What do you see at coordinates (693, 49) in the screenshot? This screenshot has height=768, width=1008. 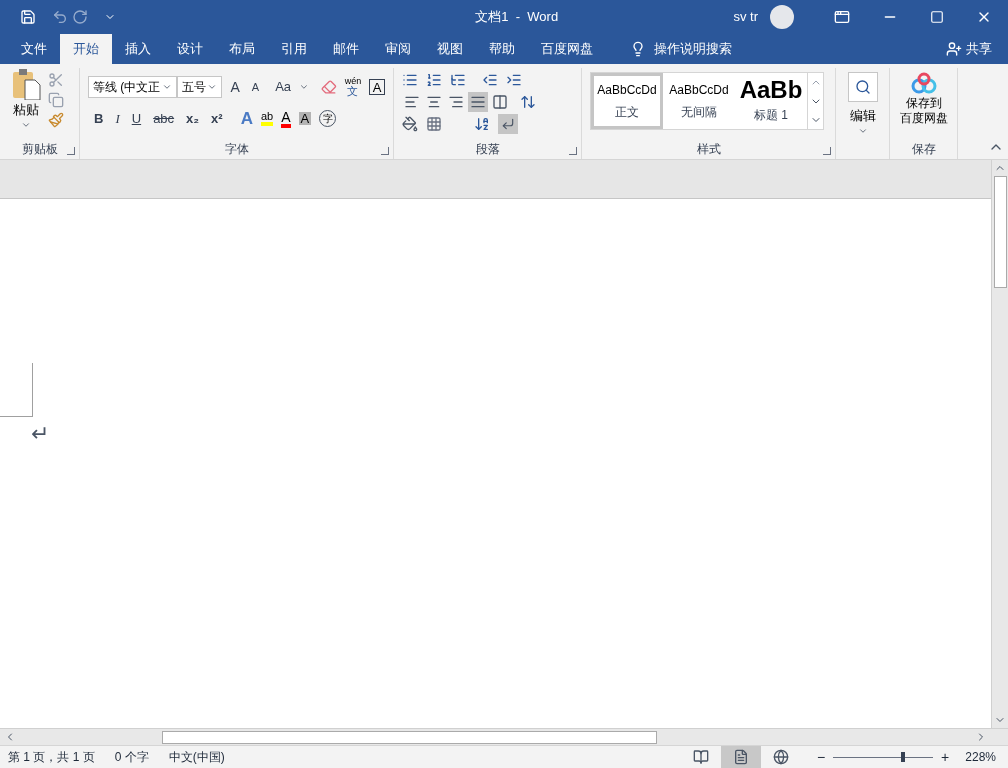 I see `tell-me-field: 操作说明搜索` at bounding box center [693, 49].